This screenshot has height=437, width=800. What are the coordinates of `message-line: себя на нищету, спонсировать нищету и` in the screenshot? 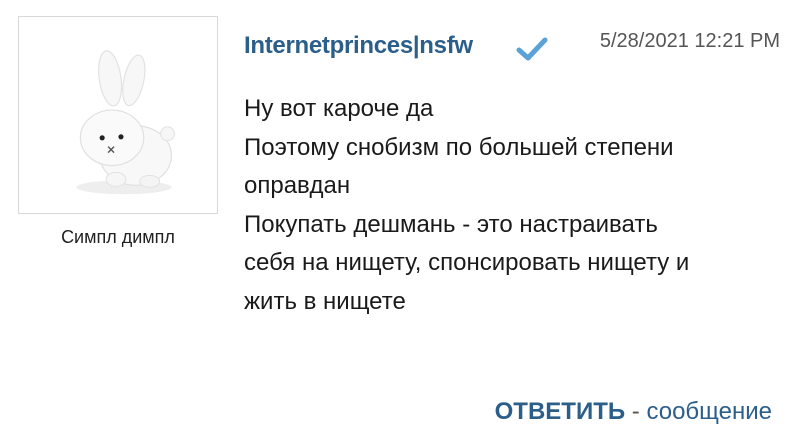 It's located at (467, 262).